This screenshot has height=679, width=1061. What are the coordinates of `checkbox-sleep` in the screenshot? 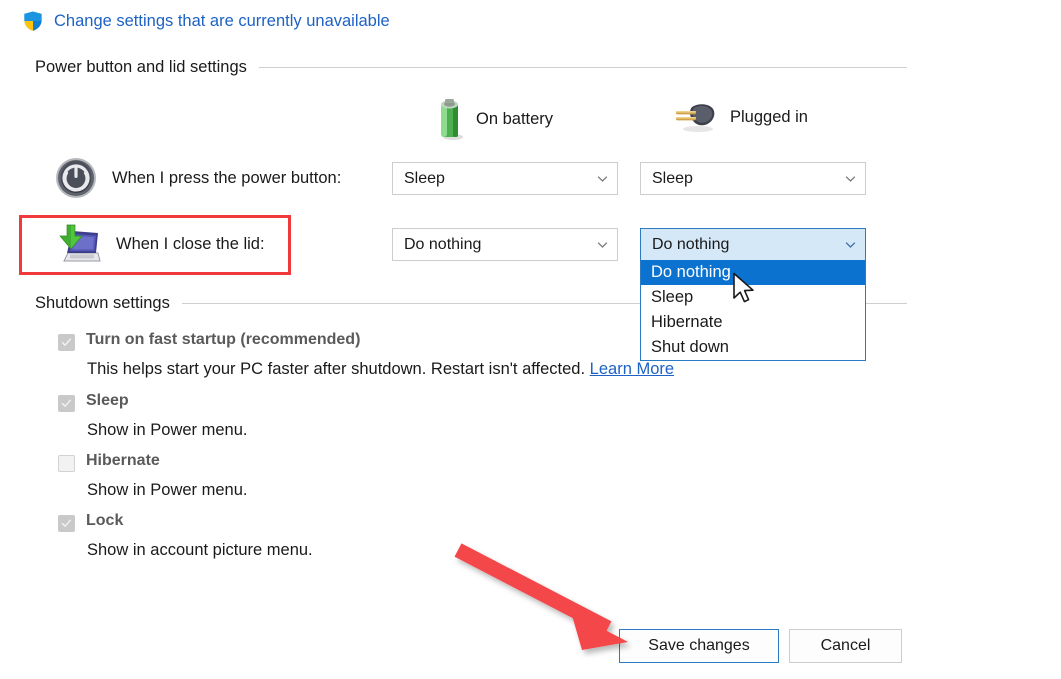 It's located at (66, 403).